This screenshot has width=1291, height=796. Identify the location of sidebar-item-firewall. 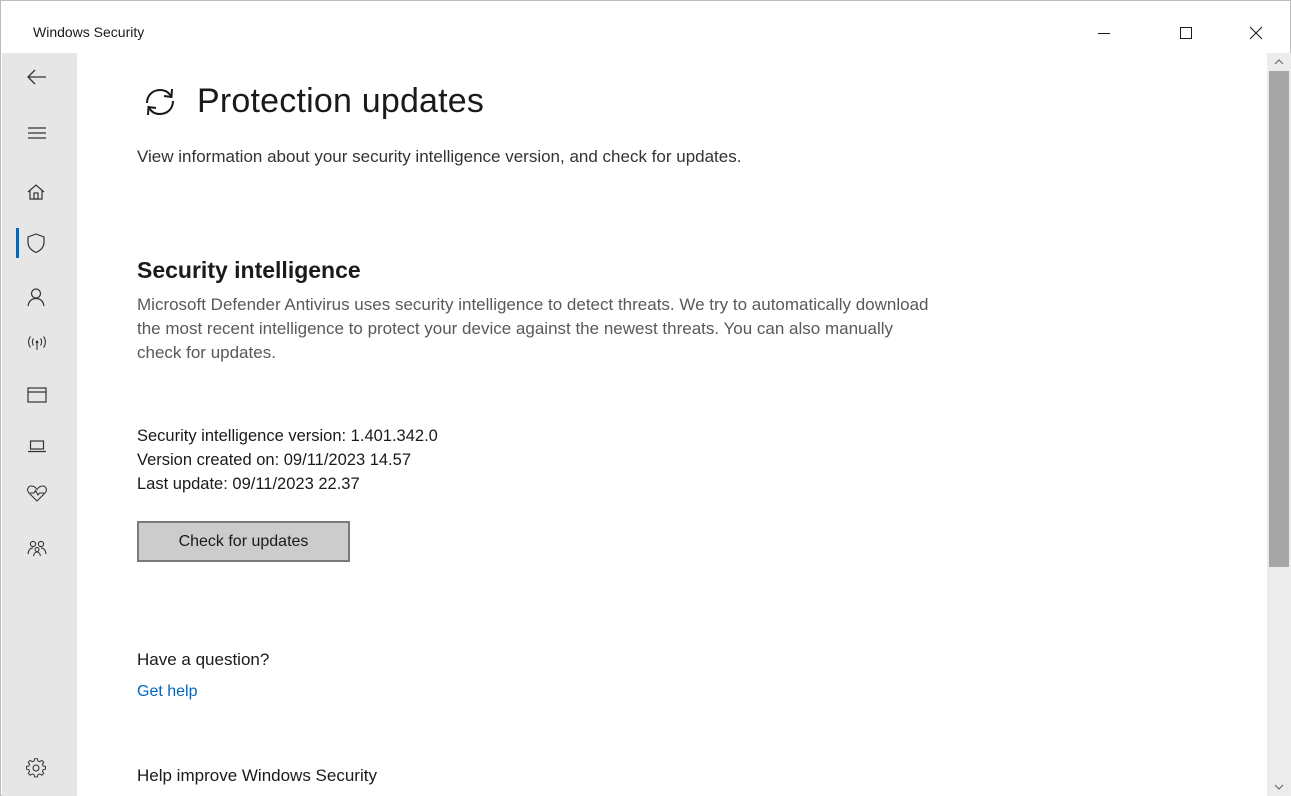
(39, 343).